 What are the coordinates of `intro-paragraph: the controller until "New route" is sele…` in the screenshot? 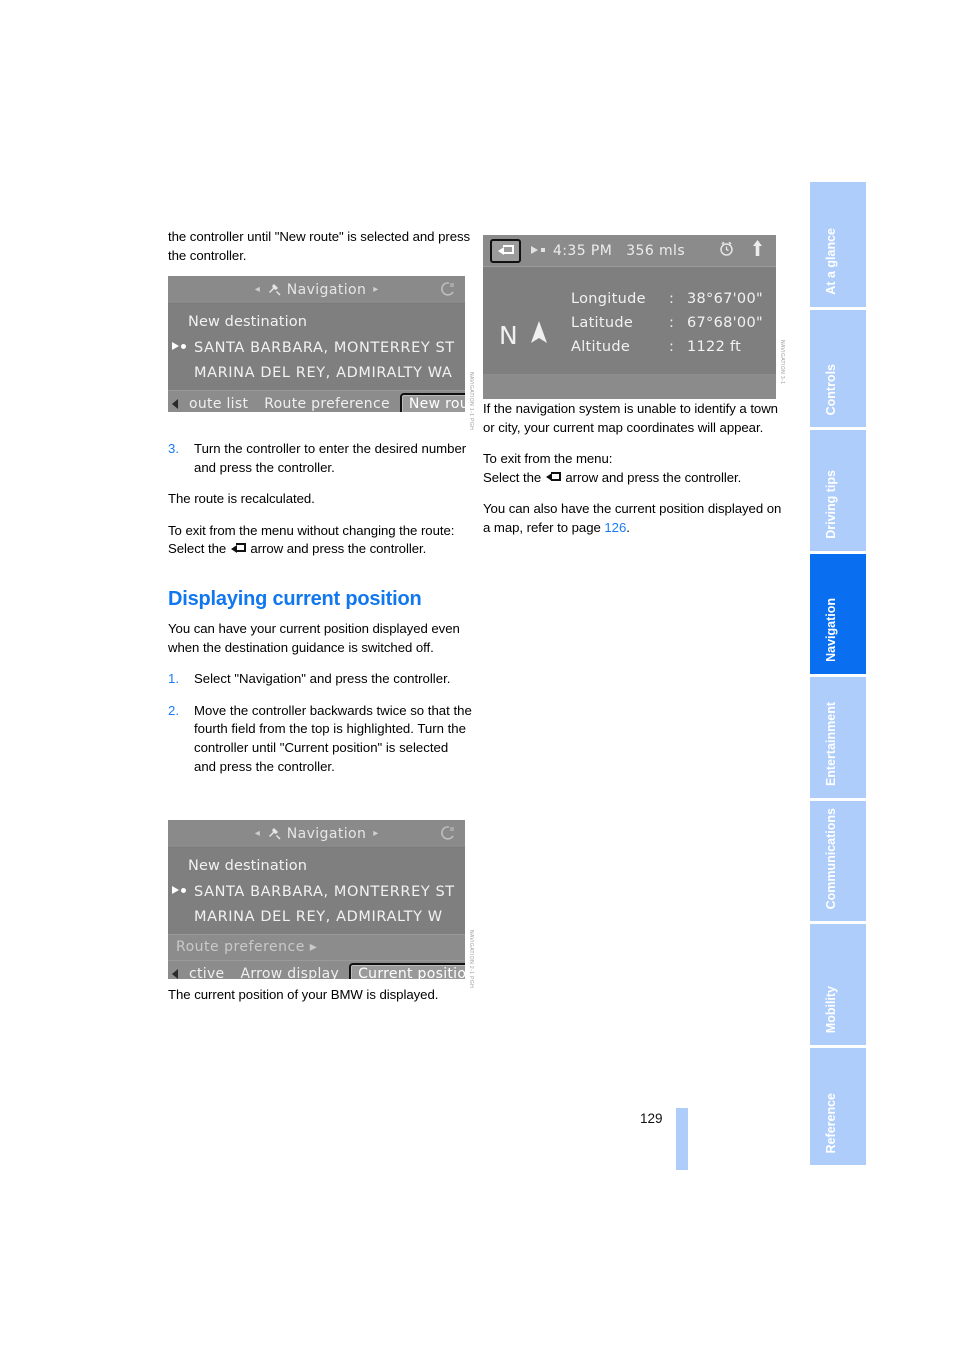 It's located at (319, 246).